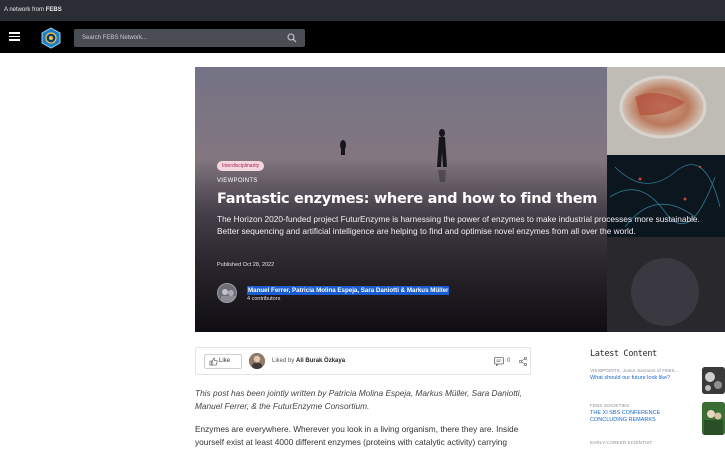  Describe the element at coordinates (51, 38) in the screenshot. I see `febs-logo-icon` at that location.